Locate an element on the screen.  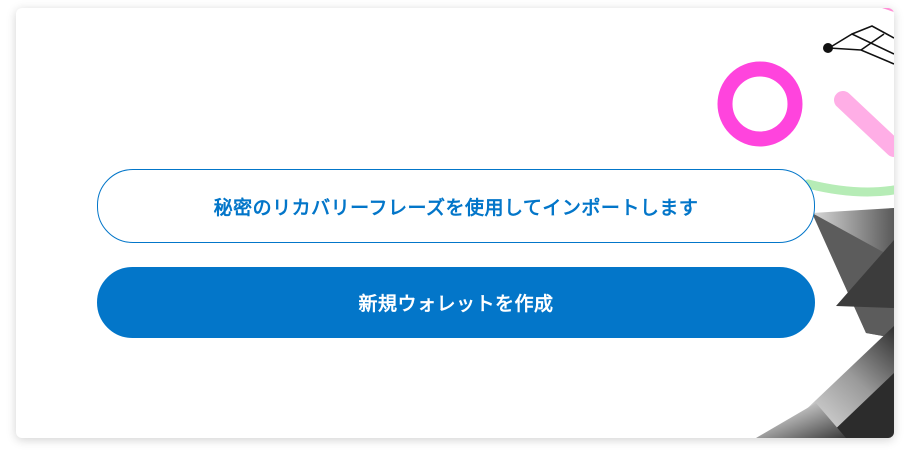
node-dot-top is located at coordinates (828, 48).